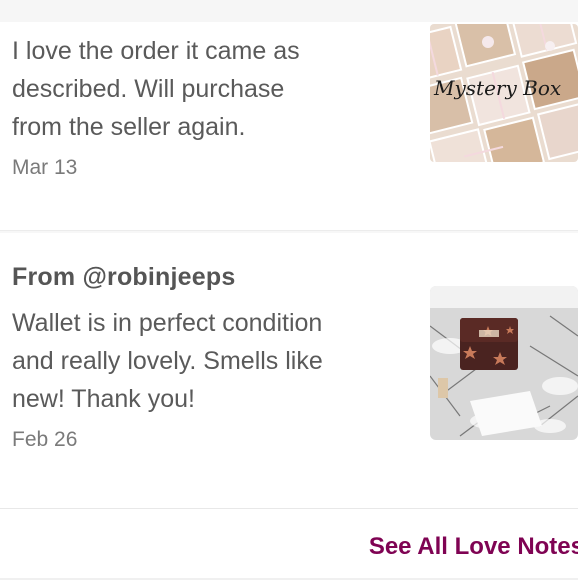  I want to click on wallet-thumbnail, so click(504, 363).